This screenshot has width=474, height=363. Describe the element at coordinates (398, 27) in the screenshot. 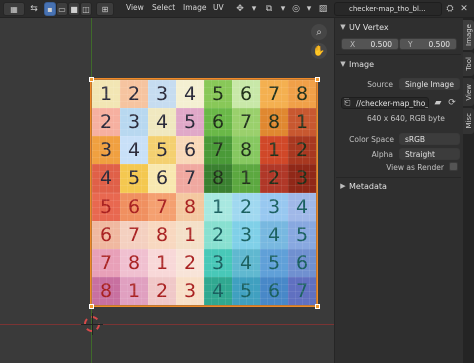

I see `uv-vertex-panel-header: ▼ UV Vertex` at that location.